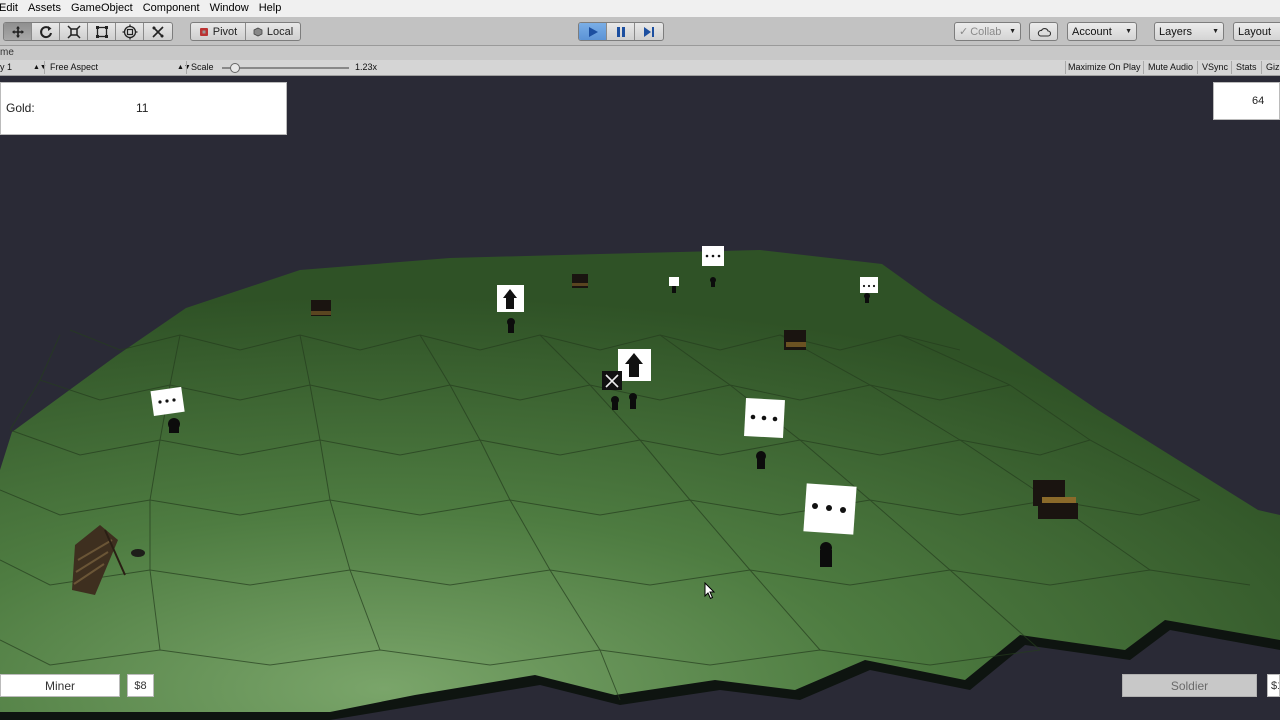 This screenshot has width=1280, height=720. I want to click on menu-component: Component, so click(174, 8).